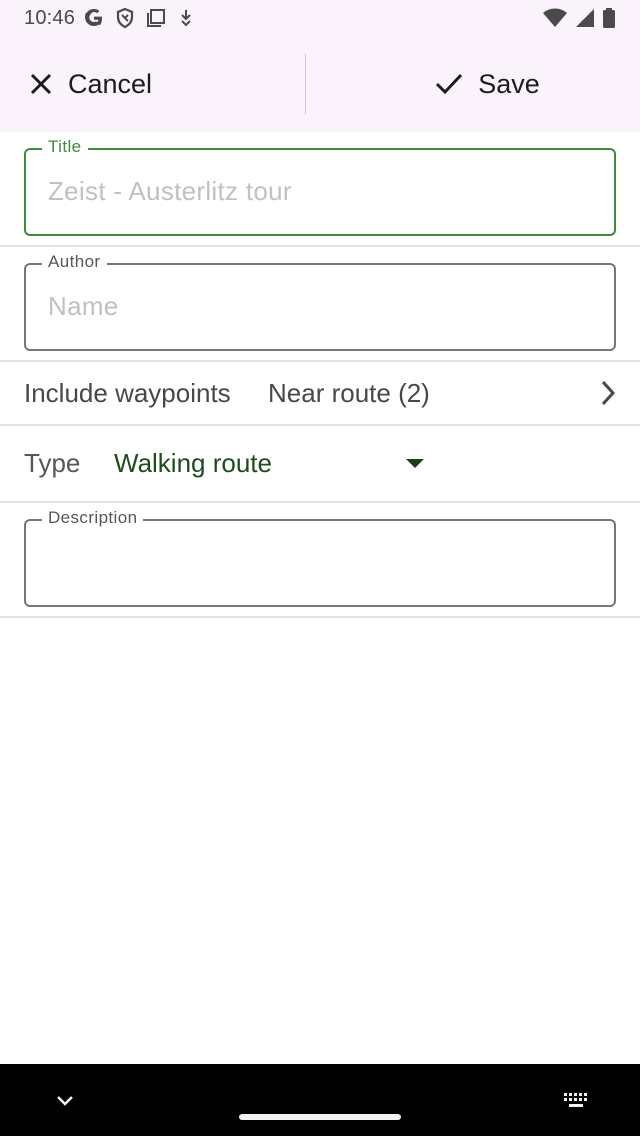  Describe the element at coordinates (320, 463) in the screenshot. I see `type-row: Type Walking route` at that location.